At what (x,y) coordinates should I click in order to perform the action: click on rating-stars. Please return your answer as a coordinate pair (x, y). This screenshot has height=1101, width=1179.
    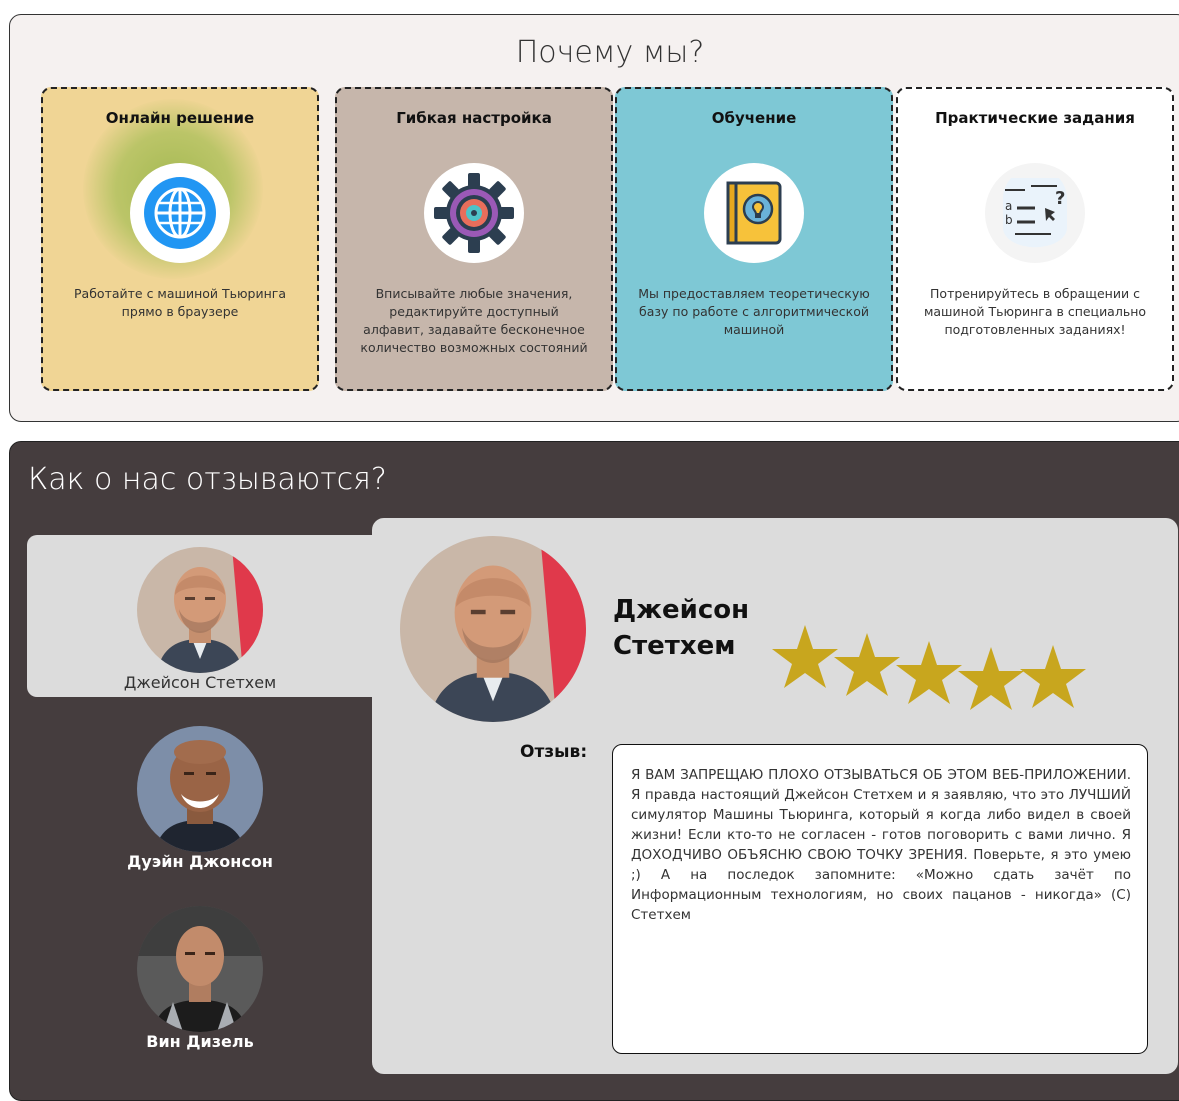
    Looking at the image, I should click on (932, 670).